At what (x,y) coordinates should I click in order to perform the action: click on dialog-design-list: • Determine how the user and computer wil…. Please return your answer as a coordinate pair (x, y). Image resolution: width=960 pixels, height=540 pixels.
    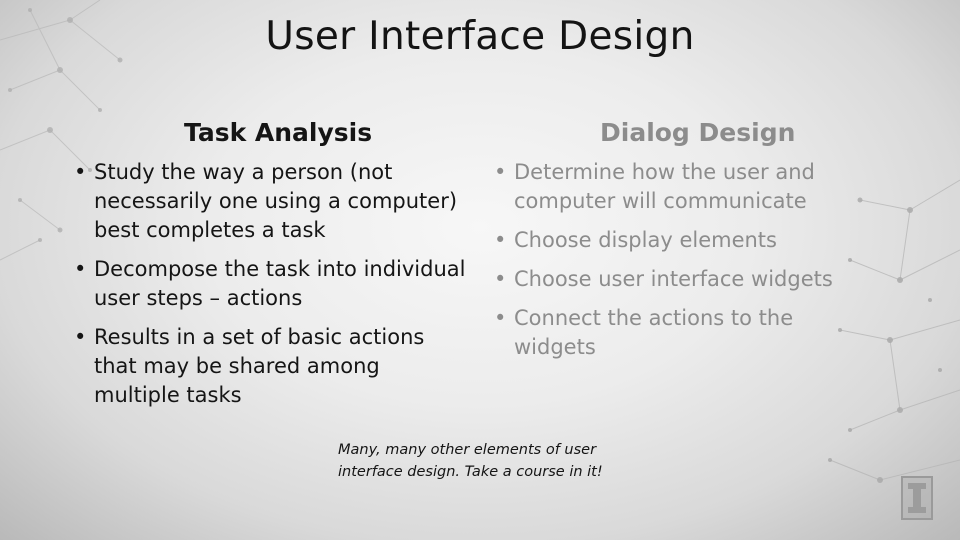
    Looking at the image, I should click on (682, 260).